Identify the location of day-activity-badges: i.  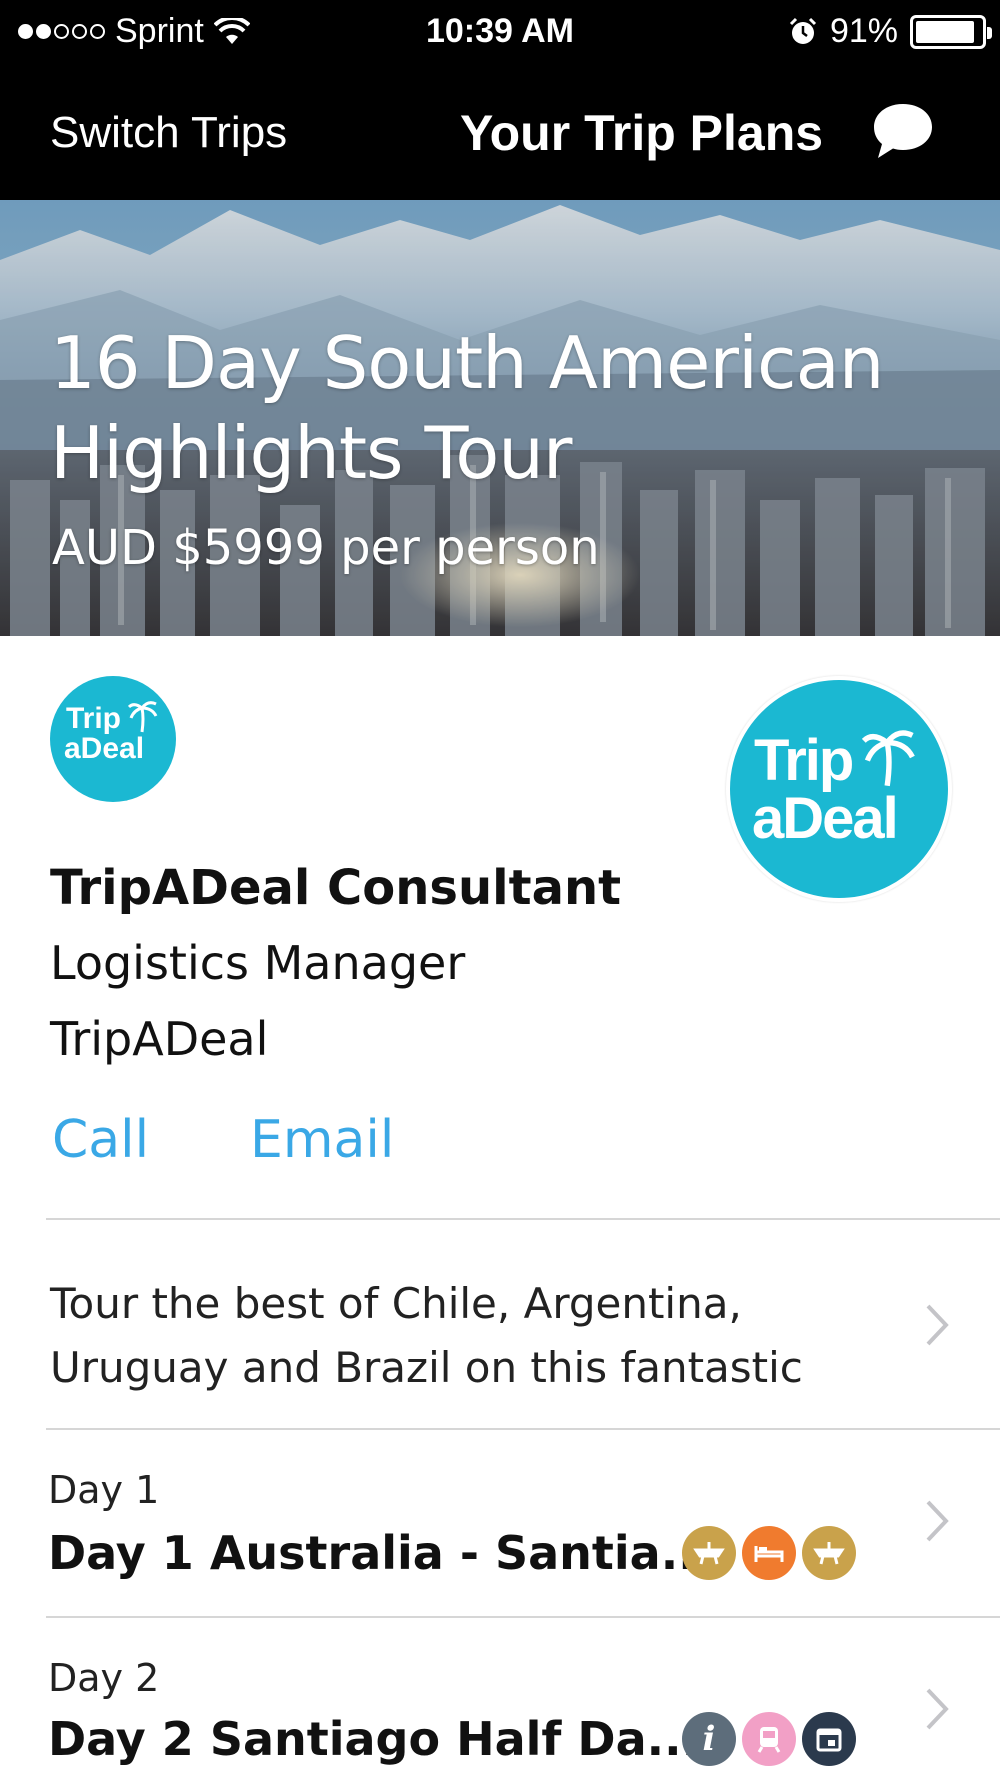
(769, 1739).